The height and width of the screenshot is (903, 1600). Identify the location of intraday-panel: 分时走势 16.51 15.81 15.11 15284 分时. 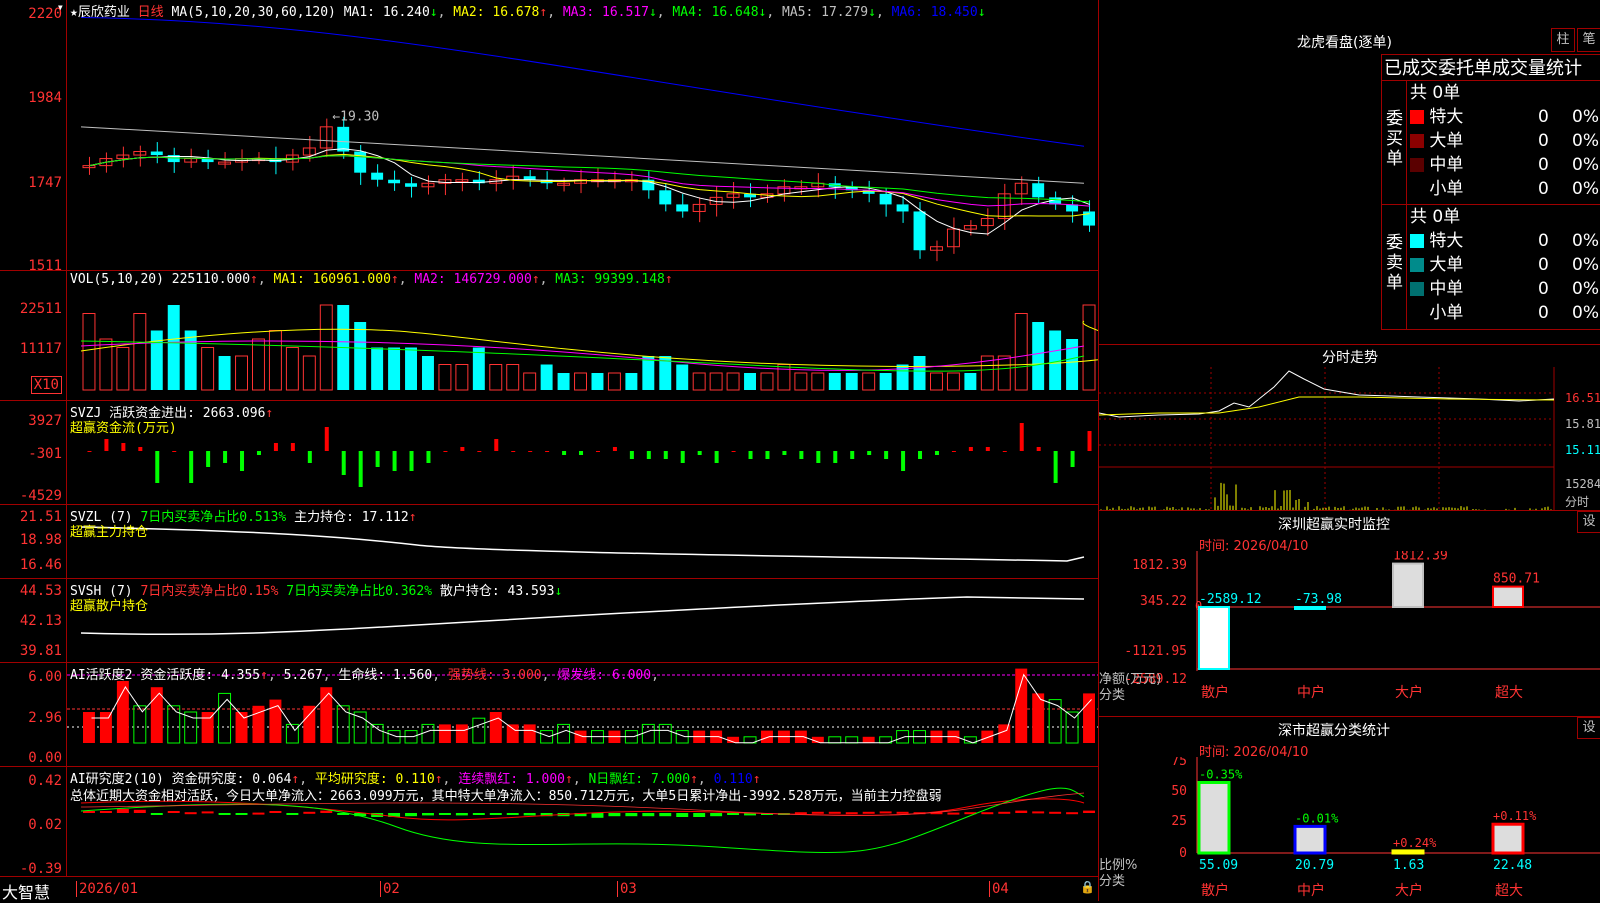
(1349, 427).